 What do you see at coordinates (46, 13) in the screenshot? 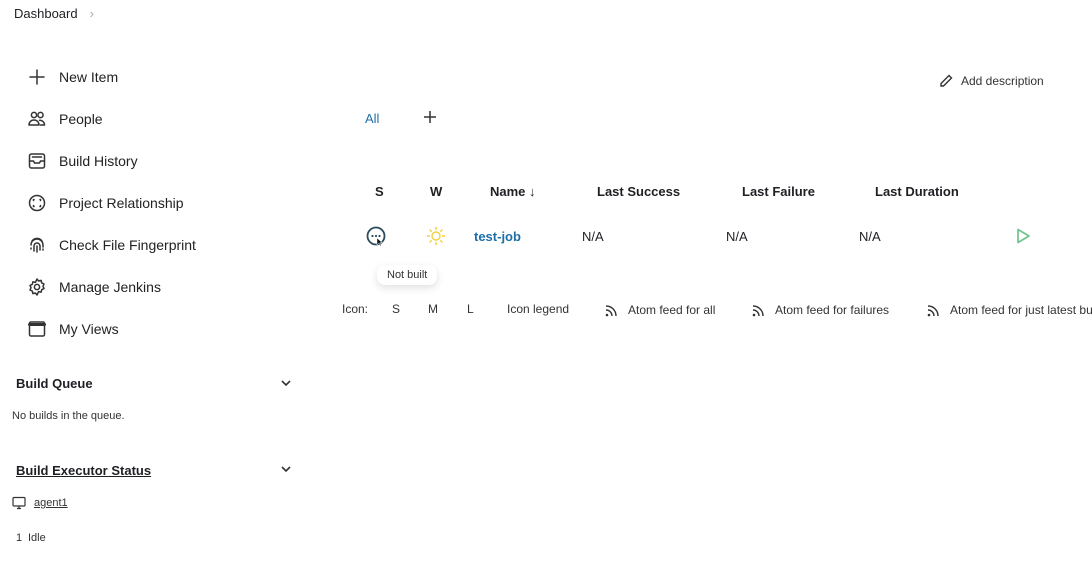
I see `breadcrumb-dashboard: Dashboard` at bounding box center [46, 13].